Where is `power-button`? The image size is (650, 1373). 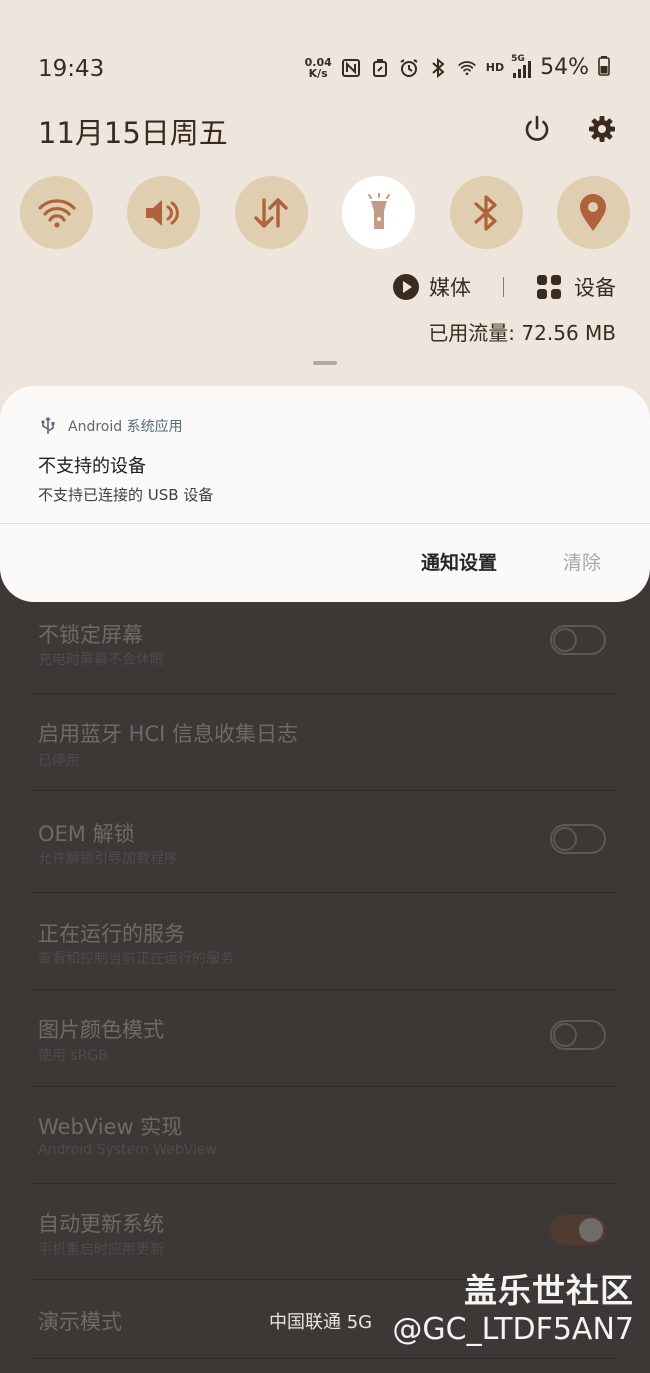 power-button is located at coordinates (537, 129).